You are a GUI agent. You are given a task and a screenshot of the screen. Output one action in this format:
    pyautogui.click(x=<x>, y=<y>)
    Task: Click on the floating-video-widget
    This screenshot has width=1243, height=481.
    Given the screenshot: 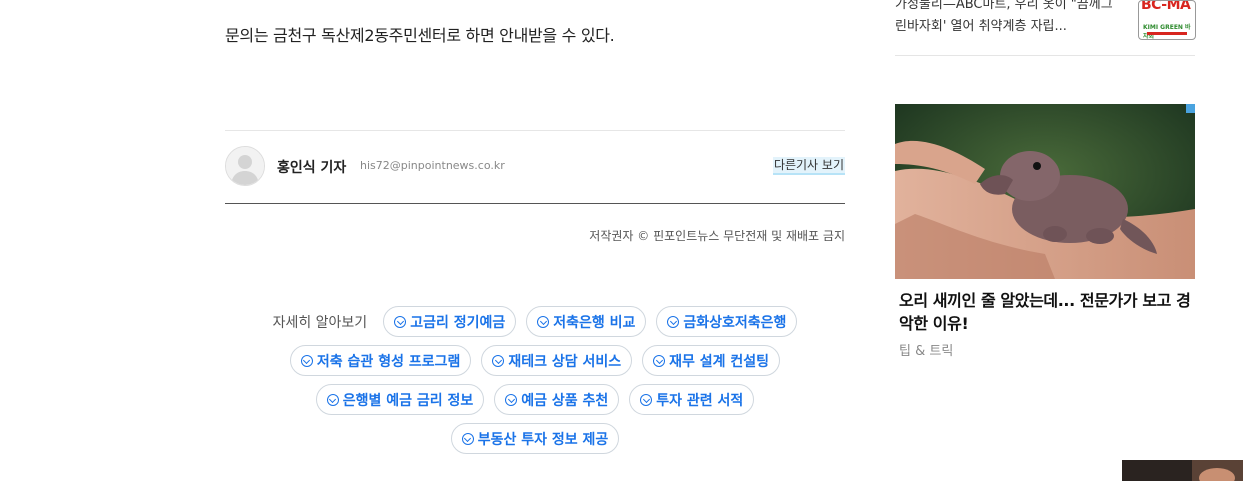 What is the action you would take?
    pyautogui.click(x=1182, y=470)
    